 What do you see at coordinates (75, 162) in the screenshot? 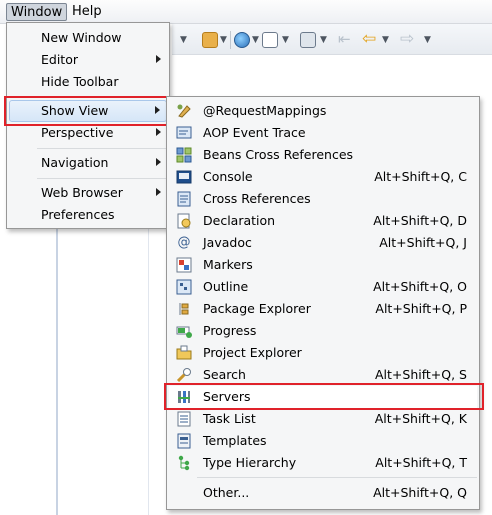
I see `menu-item-label: Navigation` at bounding box center [75, 162].